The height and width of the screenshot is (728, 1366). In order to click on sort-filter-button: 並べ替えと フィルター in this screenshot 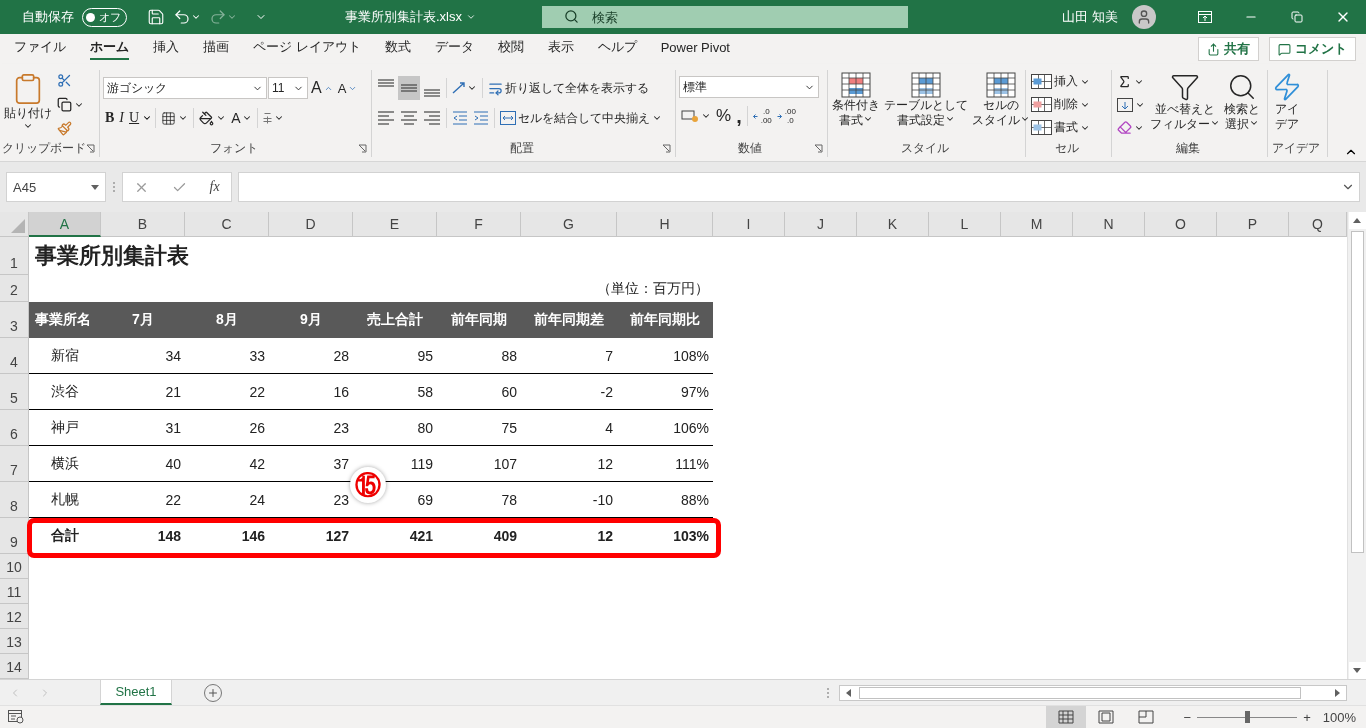, I will do `click(1185, 104)`.